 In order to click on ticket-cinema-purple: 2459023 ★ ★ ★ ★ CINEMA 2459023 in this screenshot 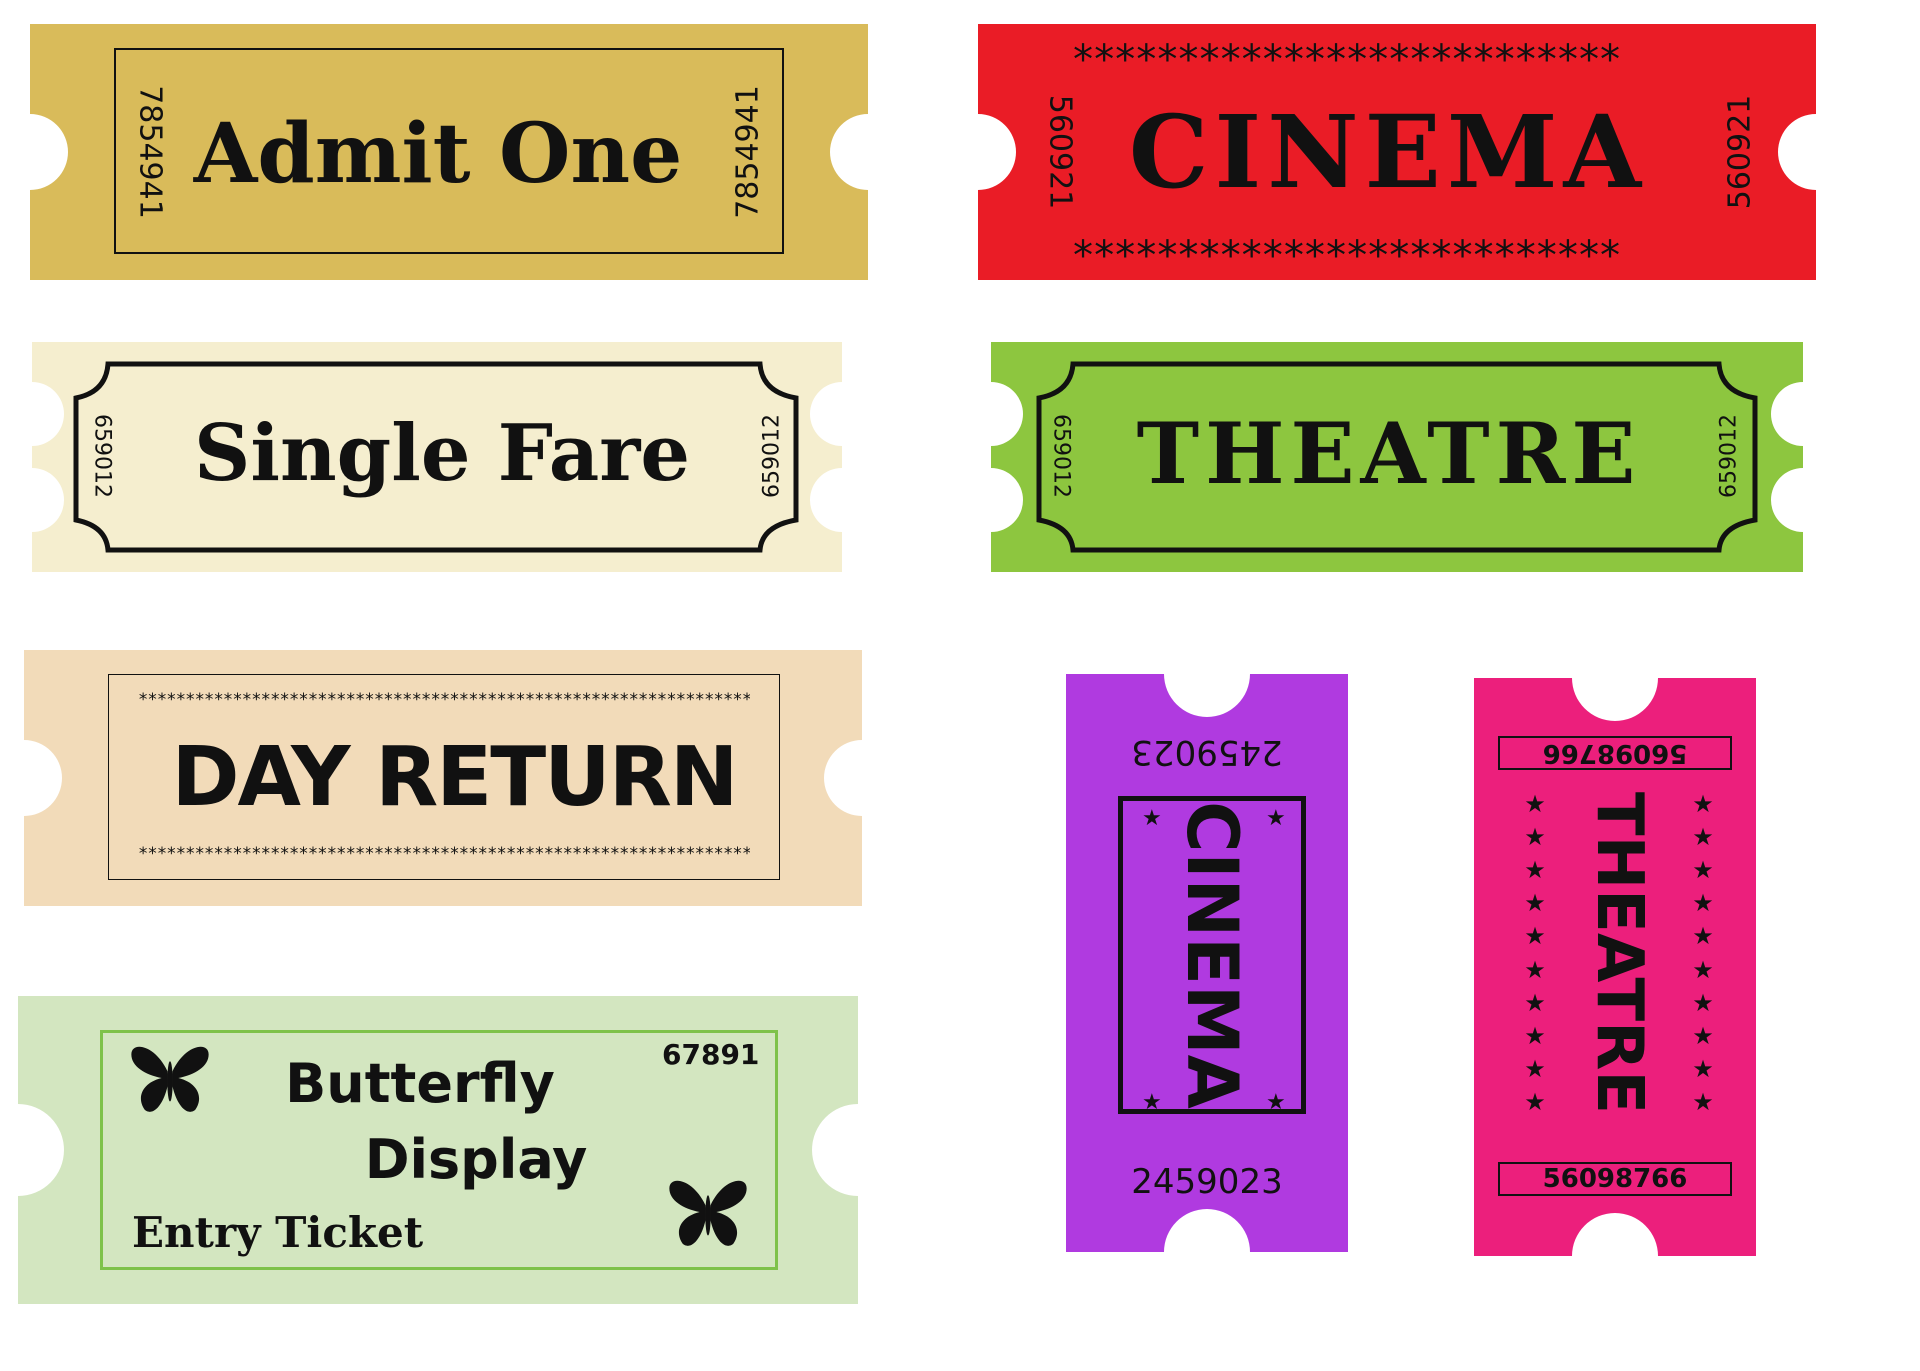, I will do `click(1207, 963)`.